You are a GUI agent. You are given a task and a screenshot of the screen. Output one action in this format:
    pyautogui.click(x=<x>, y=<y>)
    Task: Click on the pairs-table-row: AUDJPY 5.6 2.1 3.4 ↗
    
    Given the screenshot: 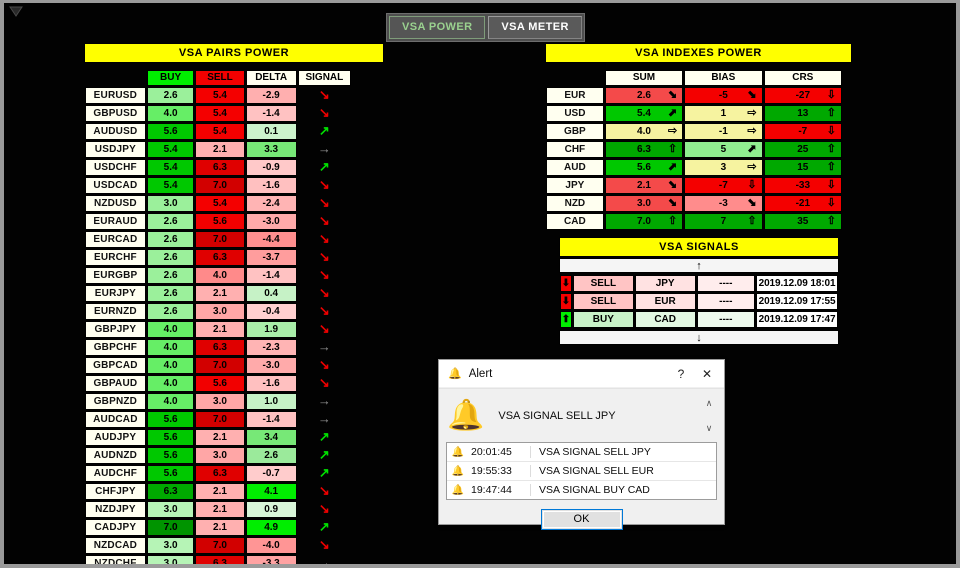 What is the action you would take?
    pyautogui.click(x=218, y=437)
    